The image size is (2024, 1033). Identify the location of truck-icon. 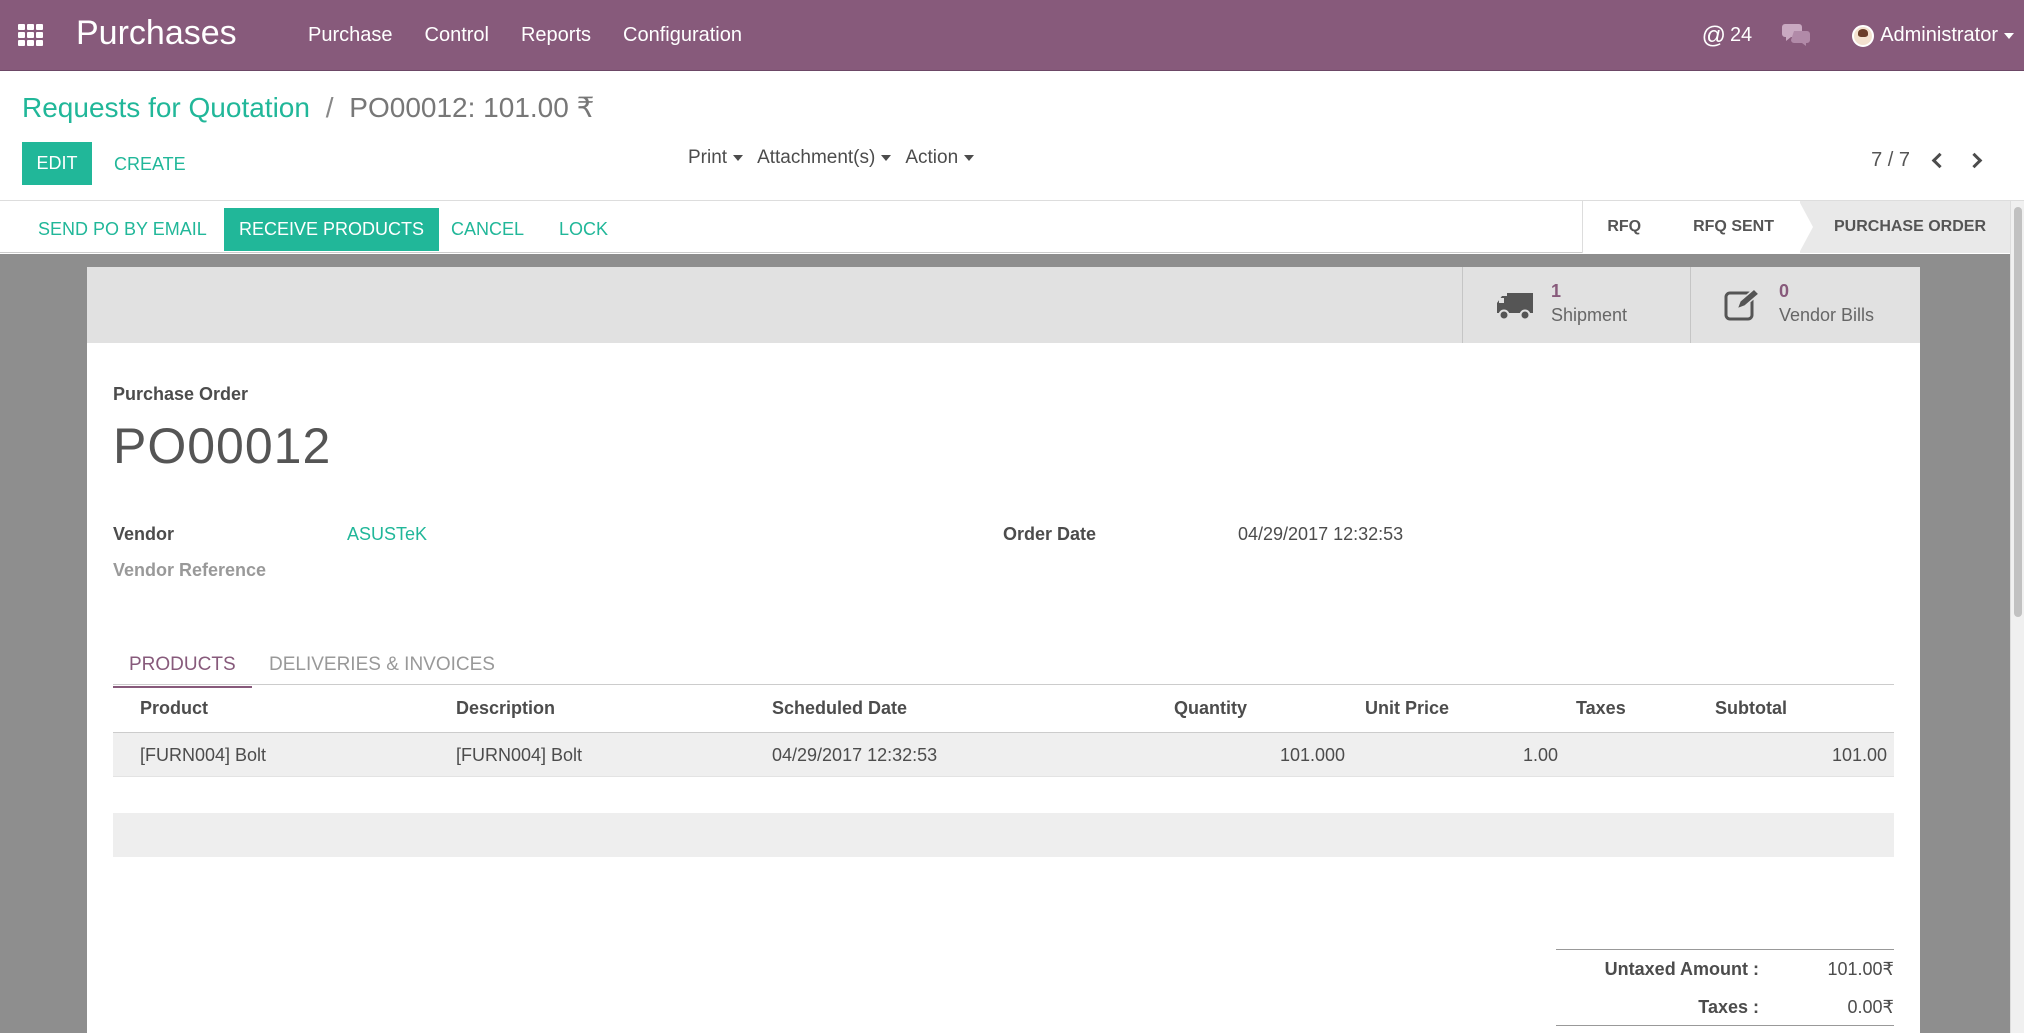
(1515, 307).